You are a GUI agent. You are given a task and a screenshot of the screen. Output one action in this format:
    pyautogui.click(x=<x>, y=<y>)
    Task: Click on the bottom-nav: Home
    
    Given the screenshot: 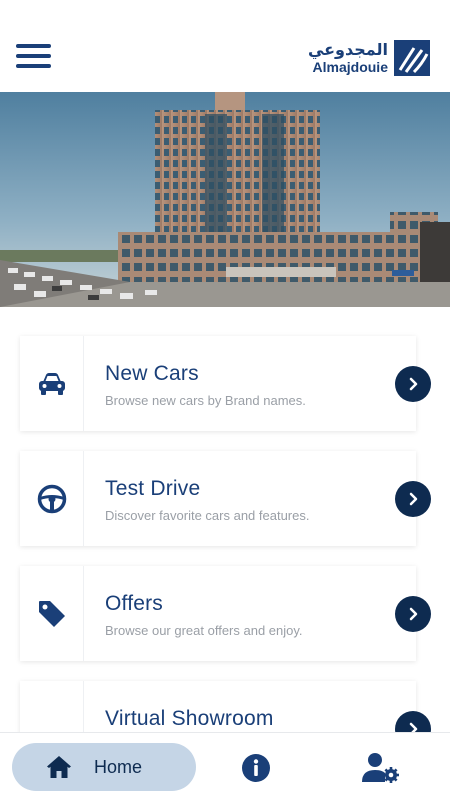 What is the action you would take?
    pyautogui.click(x=225, y=766)
    